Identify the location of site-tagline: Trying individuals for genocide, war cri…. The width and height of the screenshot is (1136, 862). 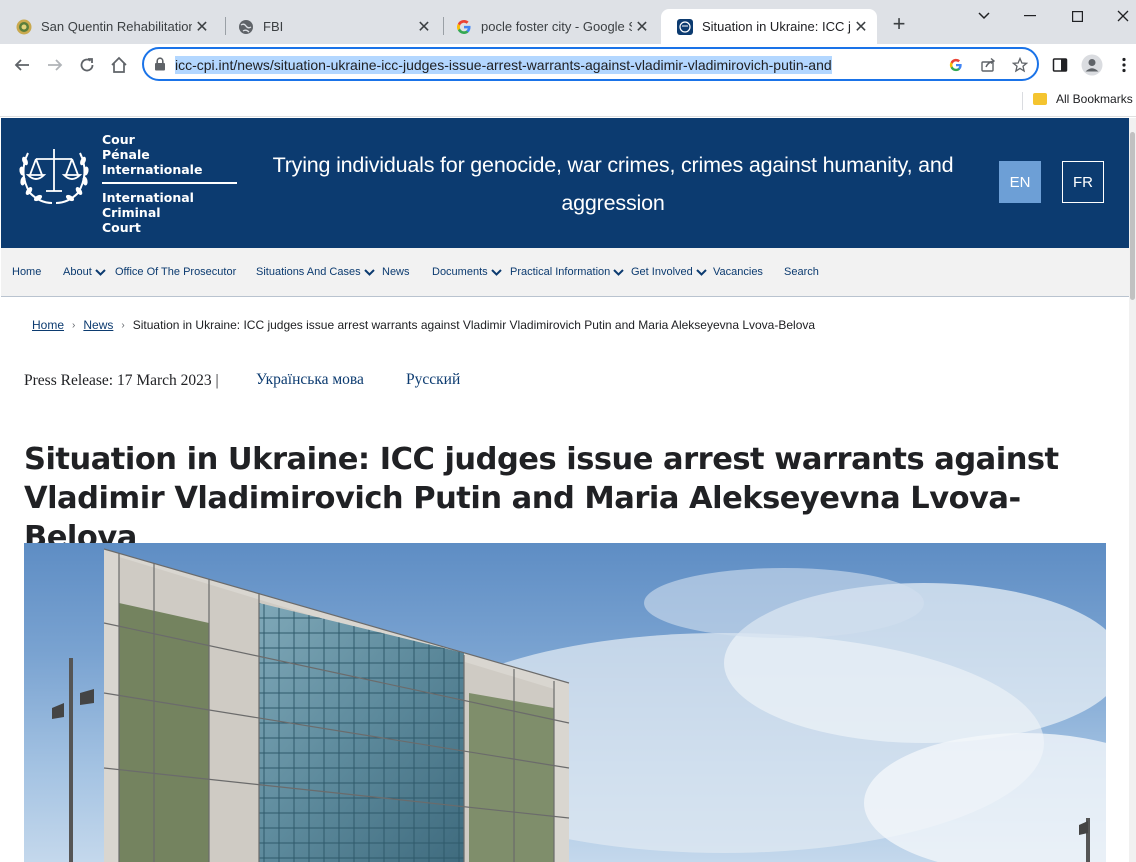
(613, 184).